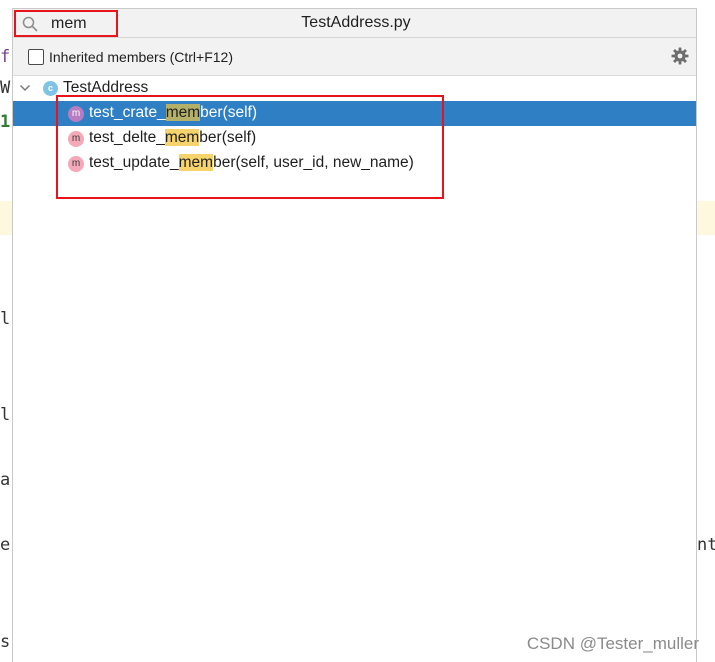 This screenshot has height=662, width=715. I want to click on inherited-members-label: Inherited members (Ctrl+F12), so click(141, 57).